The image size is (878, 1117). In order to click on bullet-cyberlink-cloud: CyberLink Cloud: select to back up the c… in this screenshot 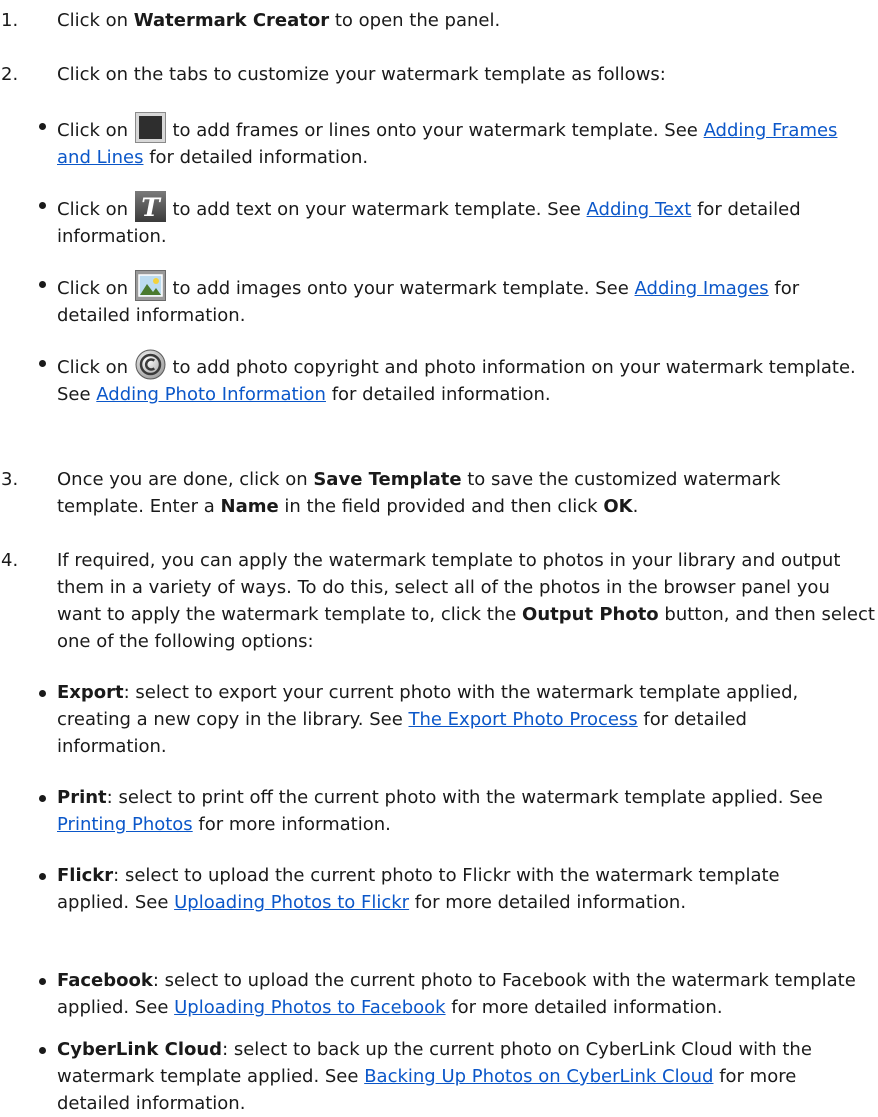, I will do `click(433, 1076)`.